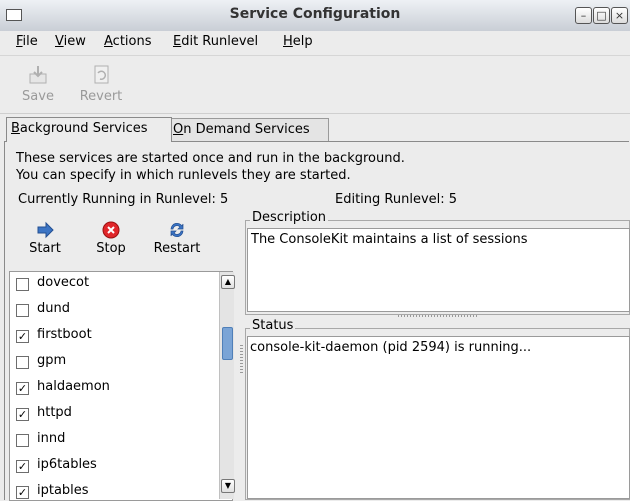 The image size is (630, 501). Describe the element at coordinates (63, 282) in the screenshot. I see `service-name: dovecot` at that location.